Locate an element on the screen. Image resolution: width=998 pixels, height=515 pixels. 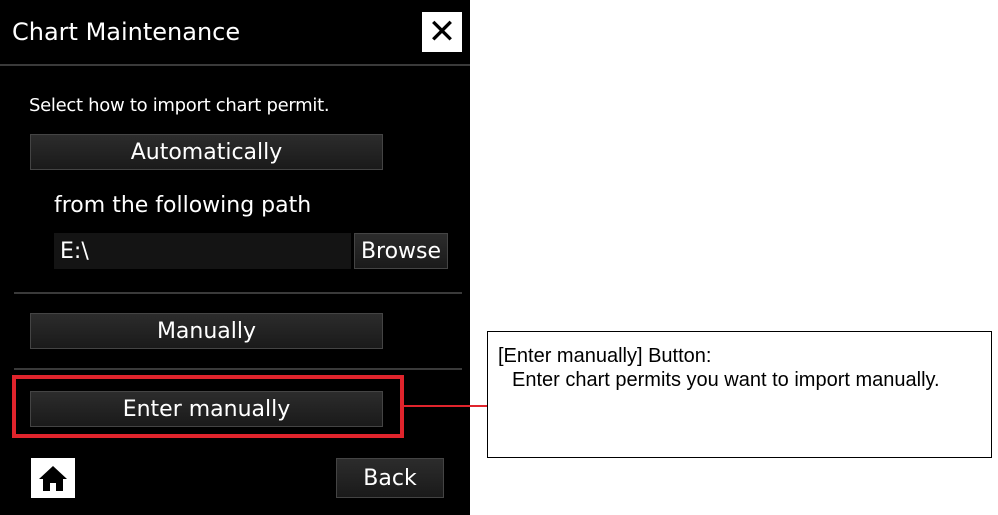
dialog-titlebar: Chart Maintenance ✕ is located at coordinates (235, 31).